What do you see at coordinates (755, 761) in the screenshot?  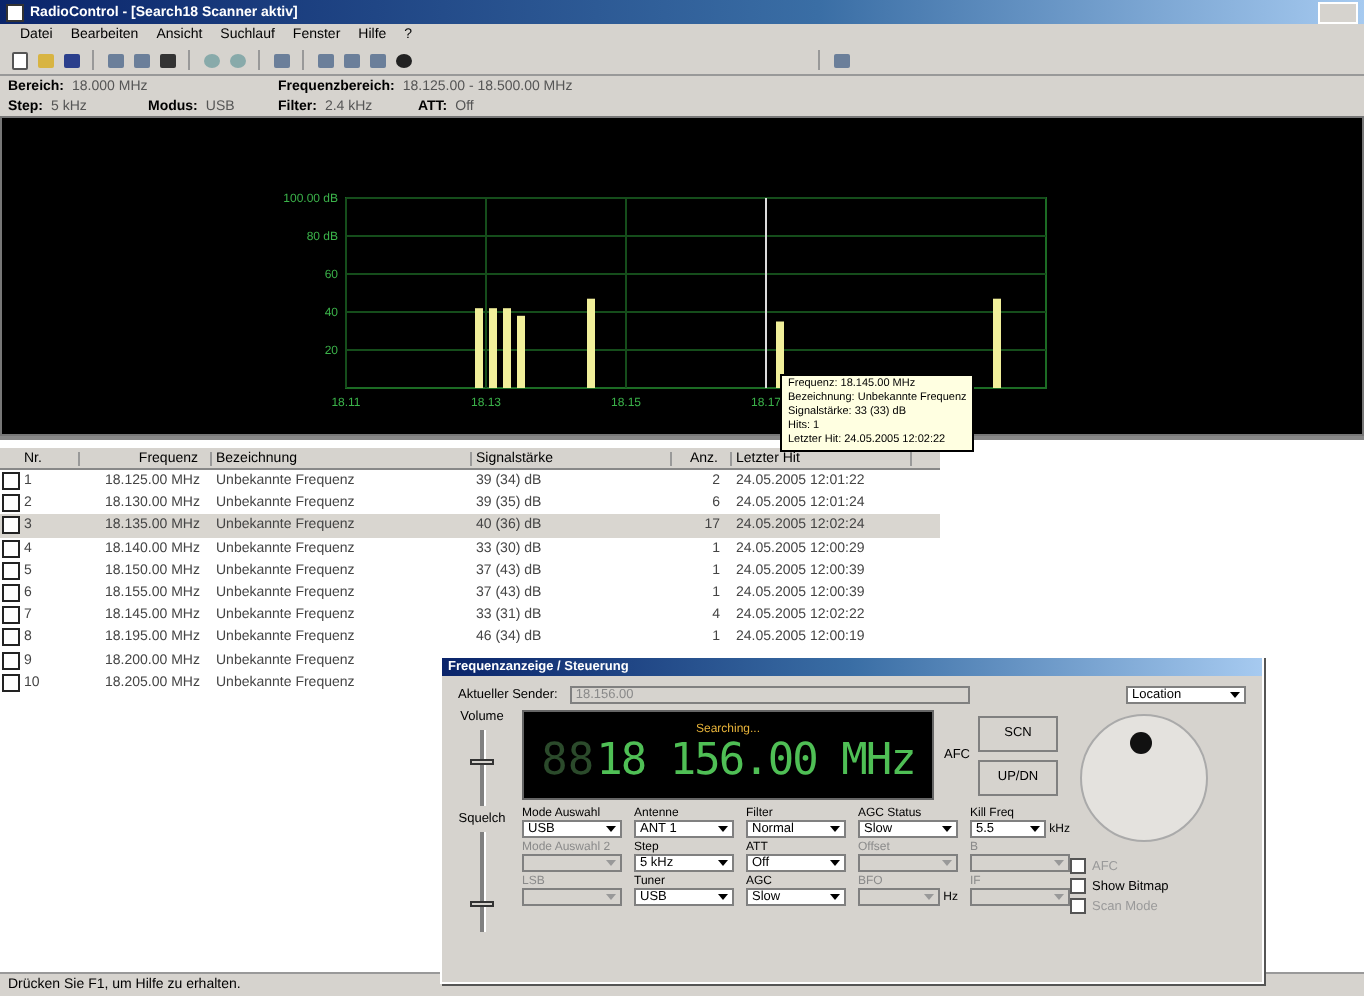 I see `display-frequency: 18 156.00 MHz` at bounding box center [755, 761].